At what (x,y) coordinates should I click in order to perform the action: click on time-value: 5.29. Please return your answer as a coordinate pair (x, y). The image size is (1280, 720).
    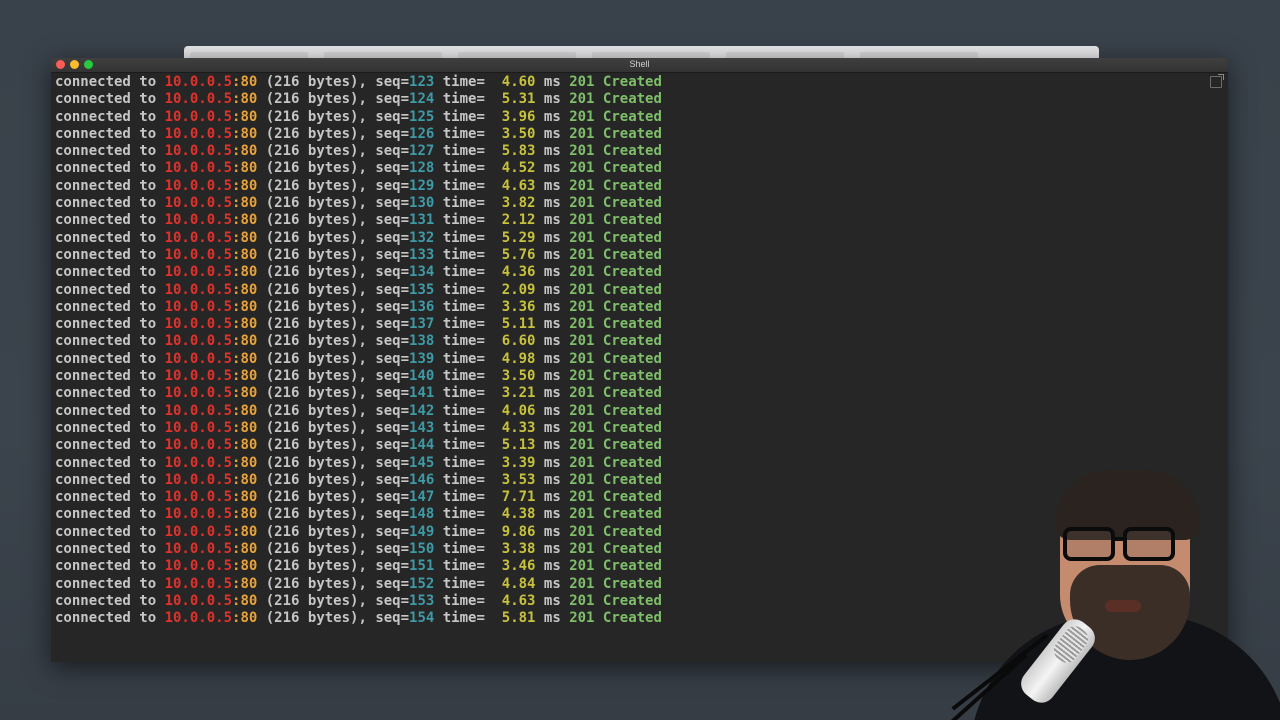
    Looking at the image, I should click on (518, 237).